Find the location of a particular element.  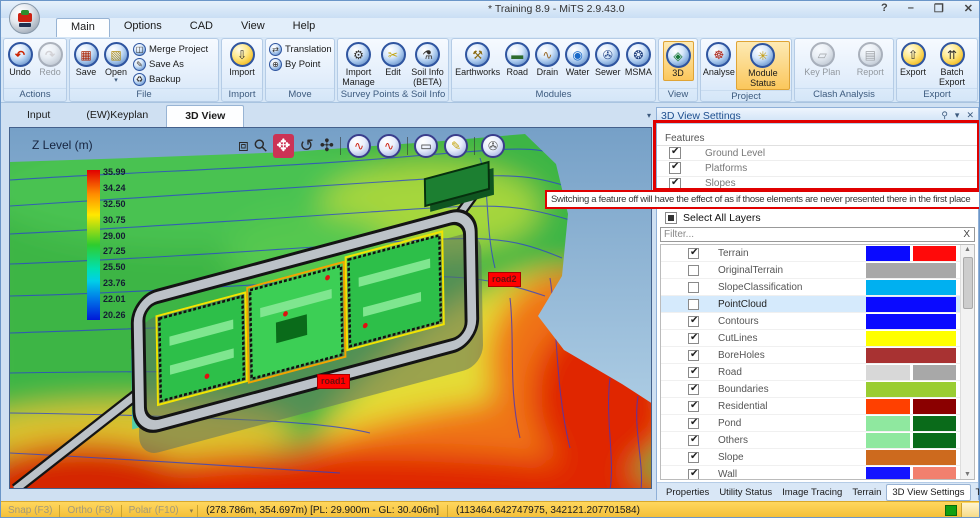

app-logo-icon is located at coordinates (24, 18).